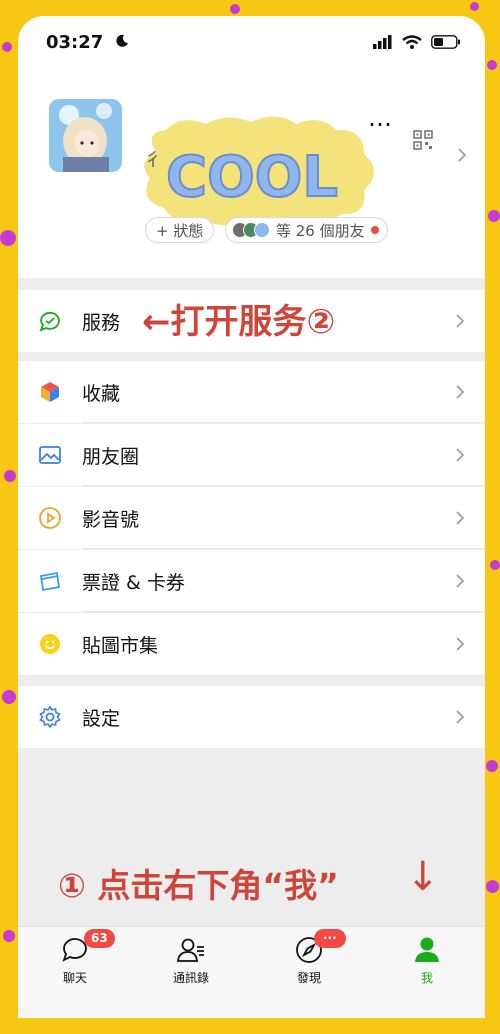 The image size is (500, 1034). Describe the element at coordinates (382, 42) in the screenshot. I see `signal-icon` at that location.